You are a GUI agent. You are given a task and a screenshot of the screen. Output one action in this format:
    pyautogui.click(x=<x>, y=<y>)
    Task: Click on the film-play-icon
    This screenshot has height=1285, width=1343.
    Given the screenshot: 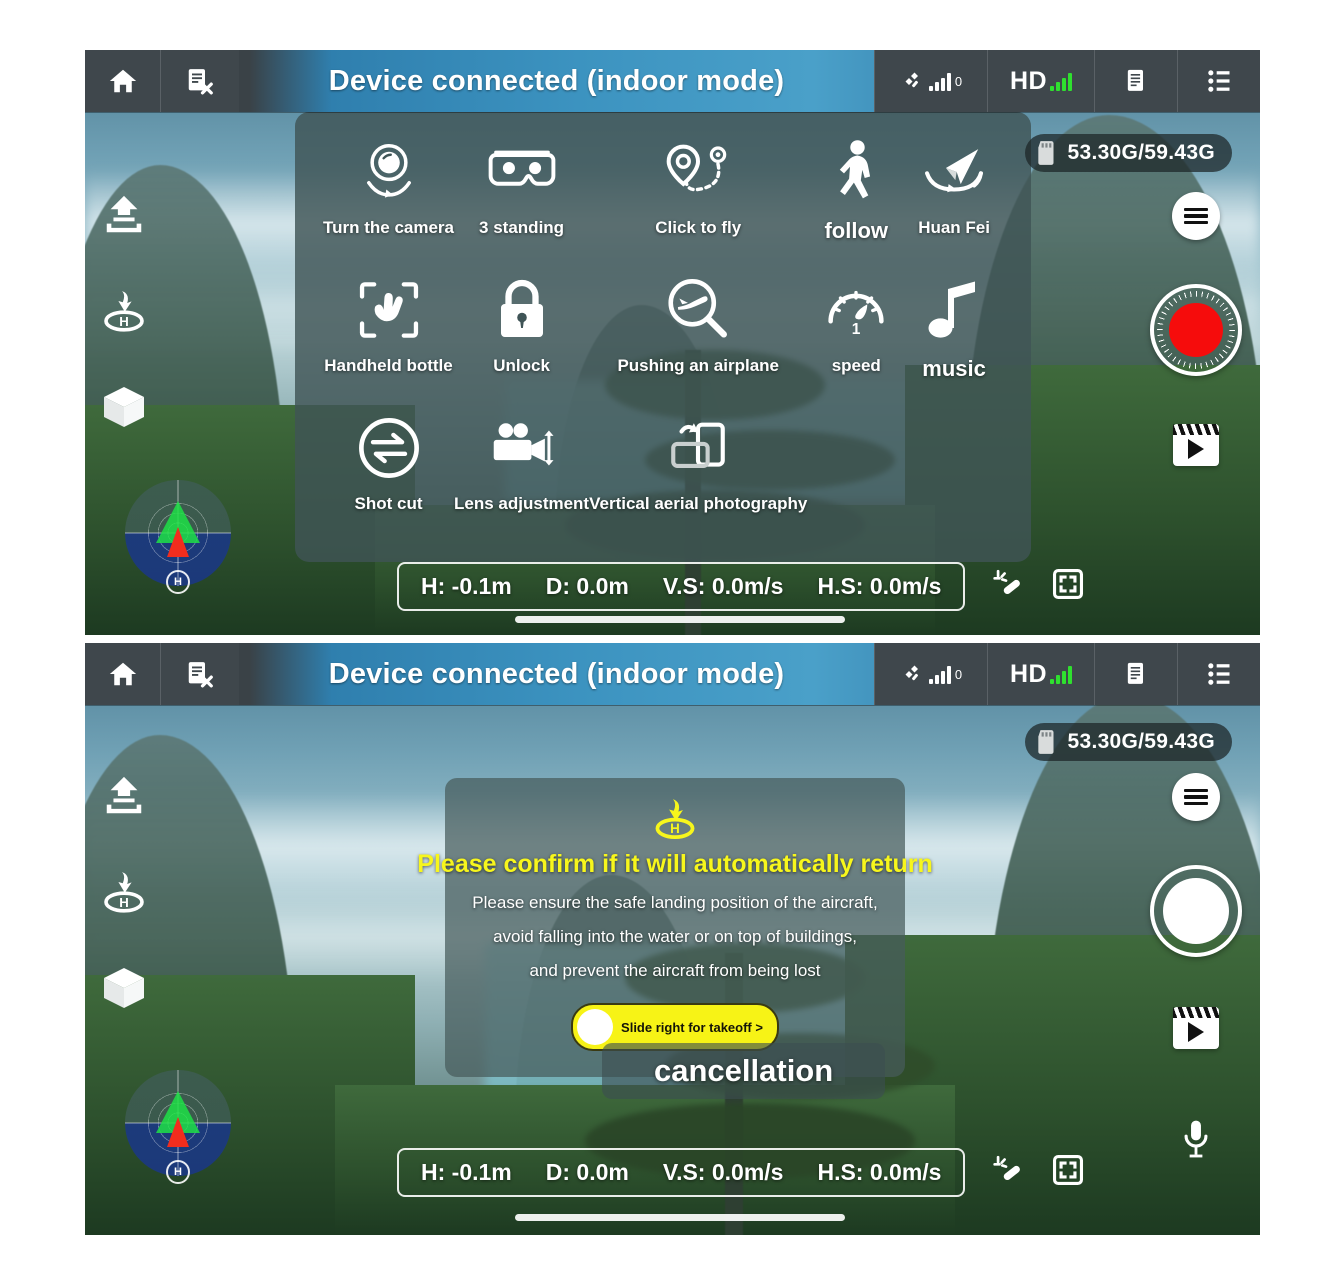 What is the action you would take?
    pyautogui.click(x=1196, y=1032)
    